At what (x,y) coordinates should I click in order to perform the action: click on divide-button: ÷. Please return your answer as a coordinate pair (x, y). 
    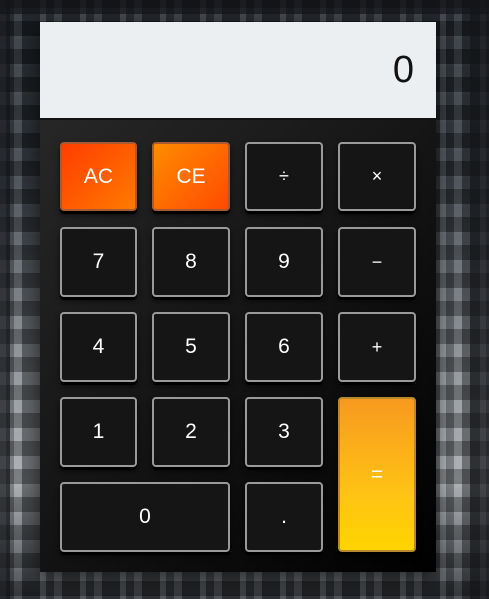
    Looking at the image, I should click on (284, 176).